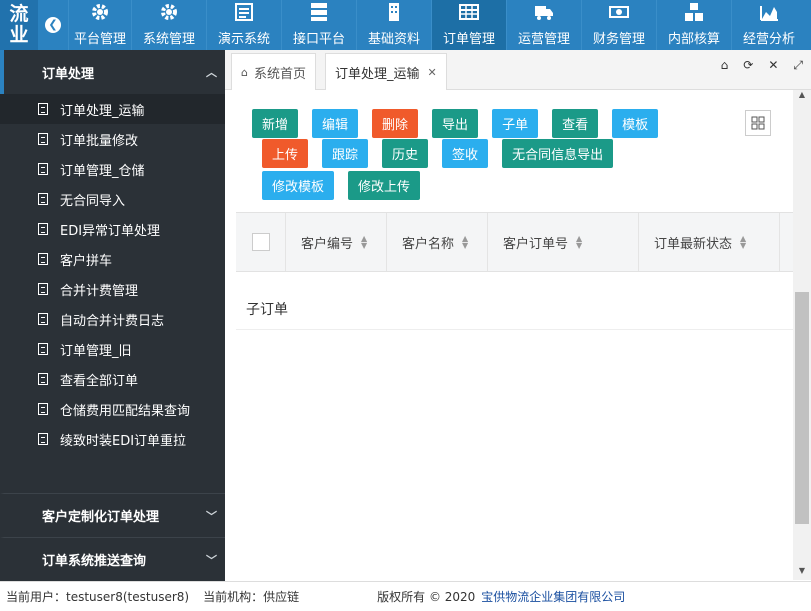 The image size is (811, 611). Describe the element at coordinates (428, 244) in the screenshot. I see `column-header-label: 客户名称` at that location.